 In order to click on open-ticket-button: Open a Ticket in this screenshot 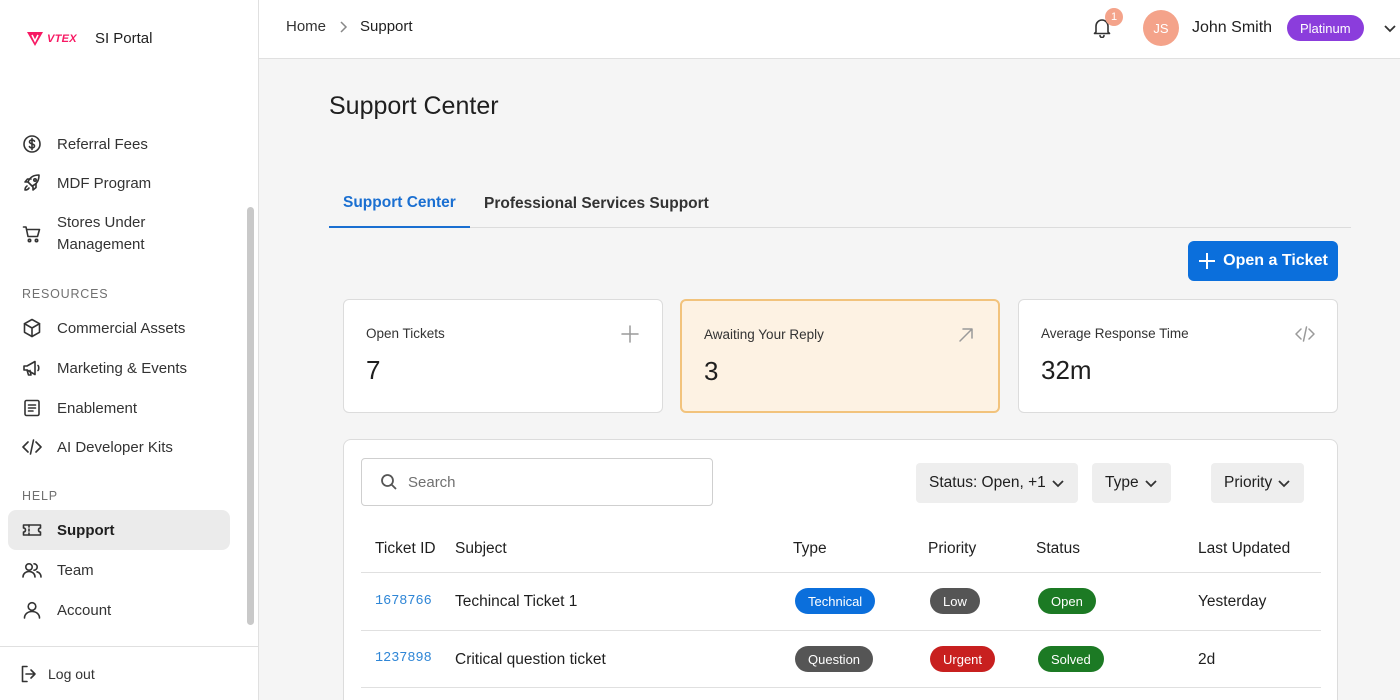, I will do `click(1263, 261)`.